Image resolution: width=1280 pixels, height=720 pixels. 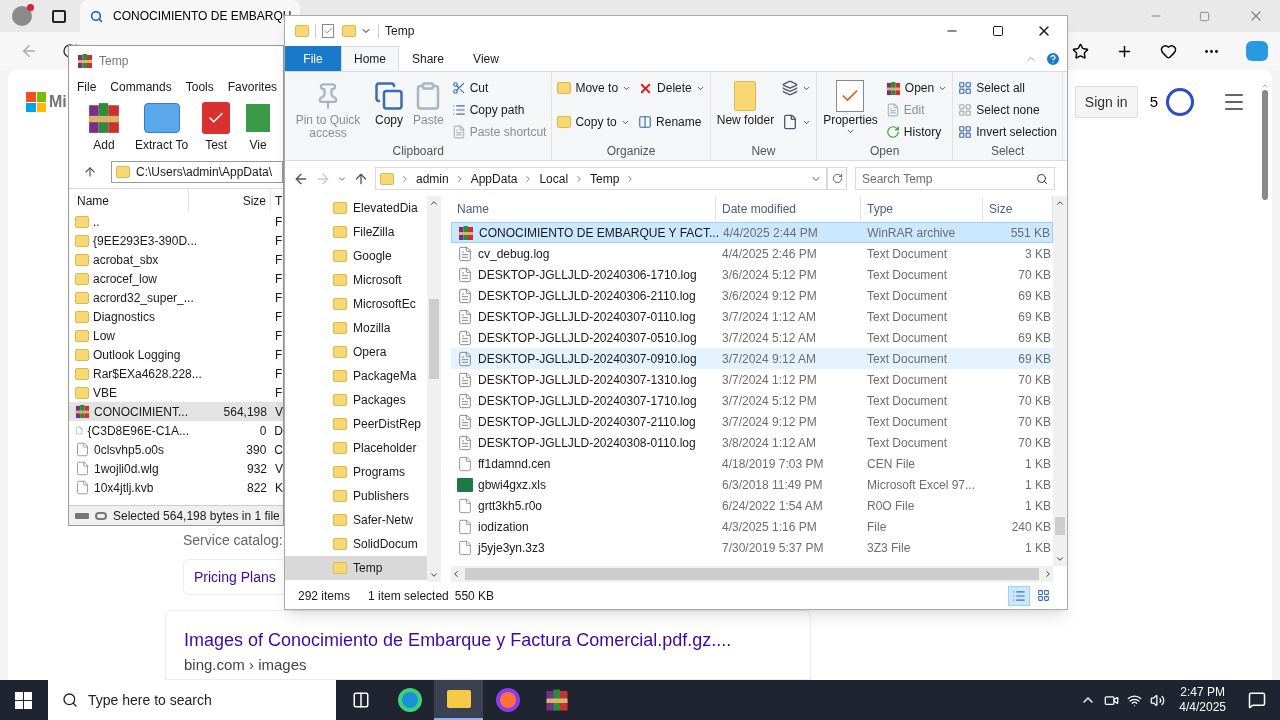 What do you see at coordinates (370, 58) in the screenshot?
I see `ribbon-tab: Home` at bounding box center [370, 58].